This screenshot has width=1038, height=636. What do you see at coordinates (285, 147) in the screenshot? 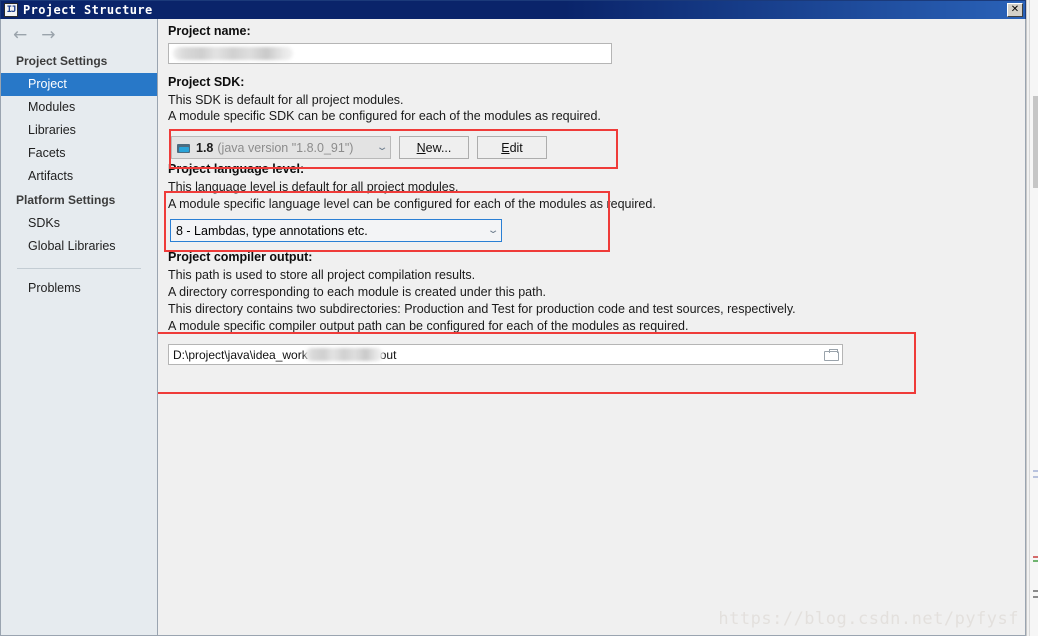
I see `project-sdk-detail: (java version "1.8.0_91")` at bounding box center [285, 147].